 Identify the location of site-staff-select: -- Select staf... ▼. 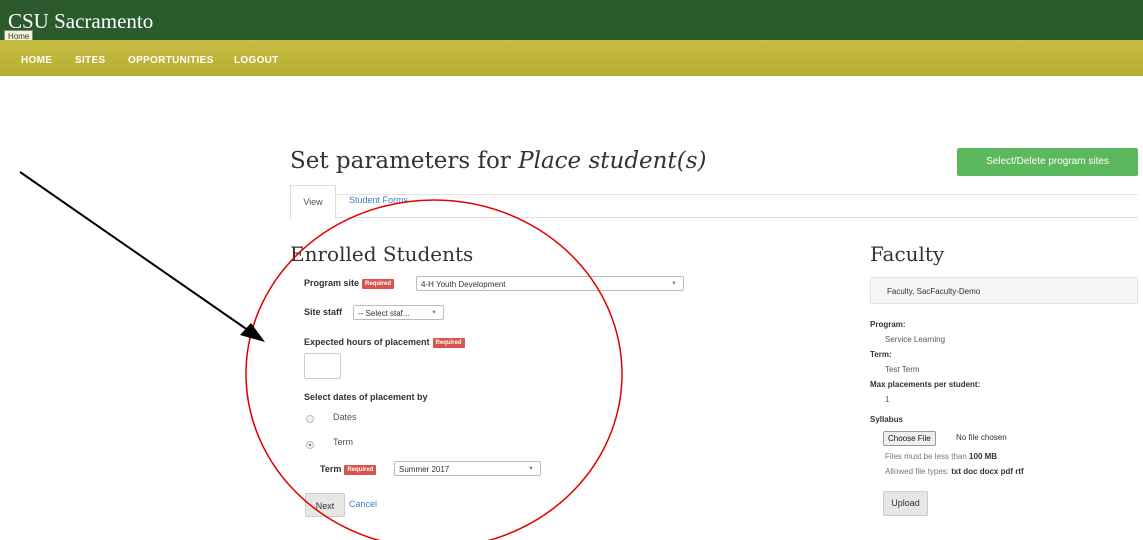
(398, 312).